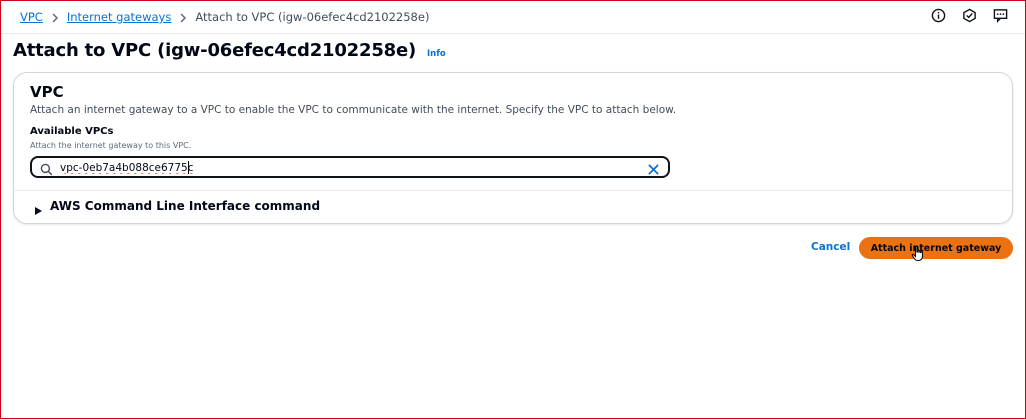 The width and height of the screenshot is (1026, 419). I want to click on section-divider, so click(513, 190).